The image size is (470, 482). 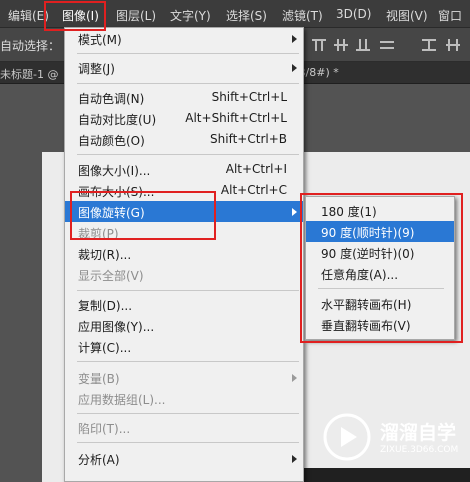 I want to click on watermark-url: ZIXUE.3D66.COM, so click(x=419, y=450).